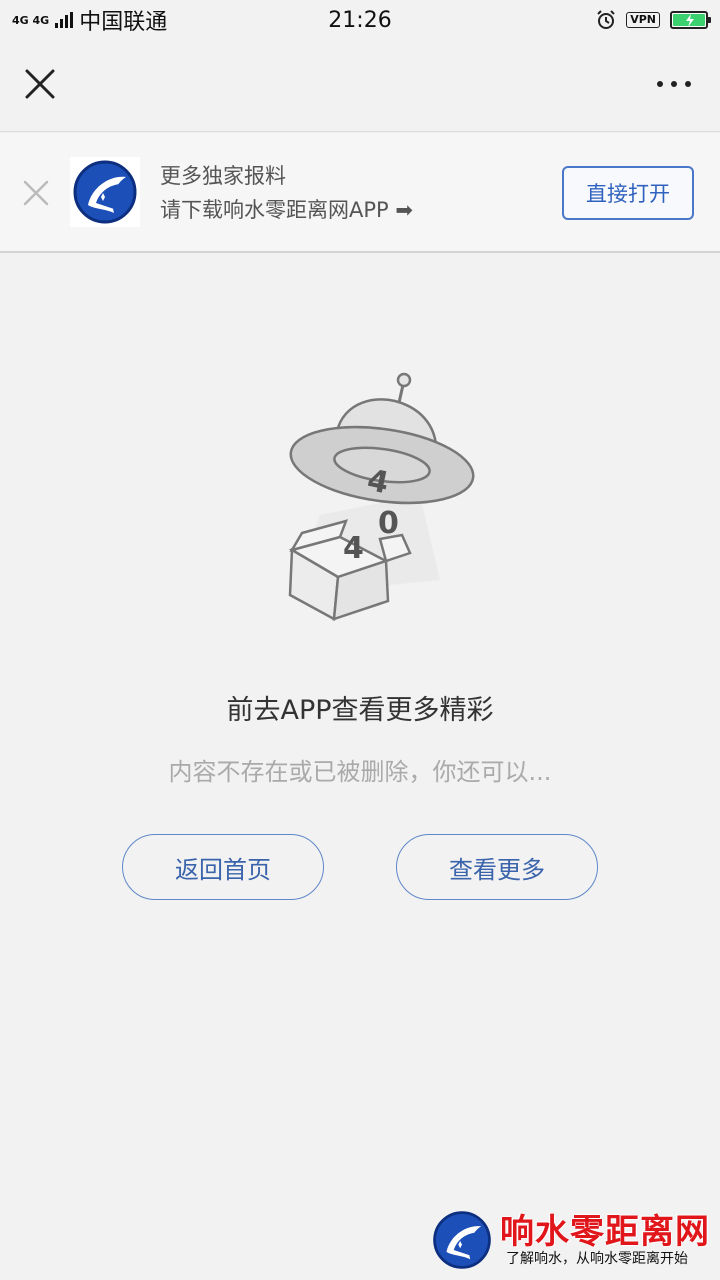 The width and height of the screenshot is (720, 1280). What do you see at coordinates (605, 1232) in the screenshot?
I see `watermark-title: 响水零距离网` at bounding box center [605, 1232].